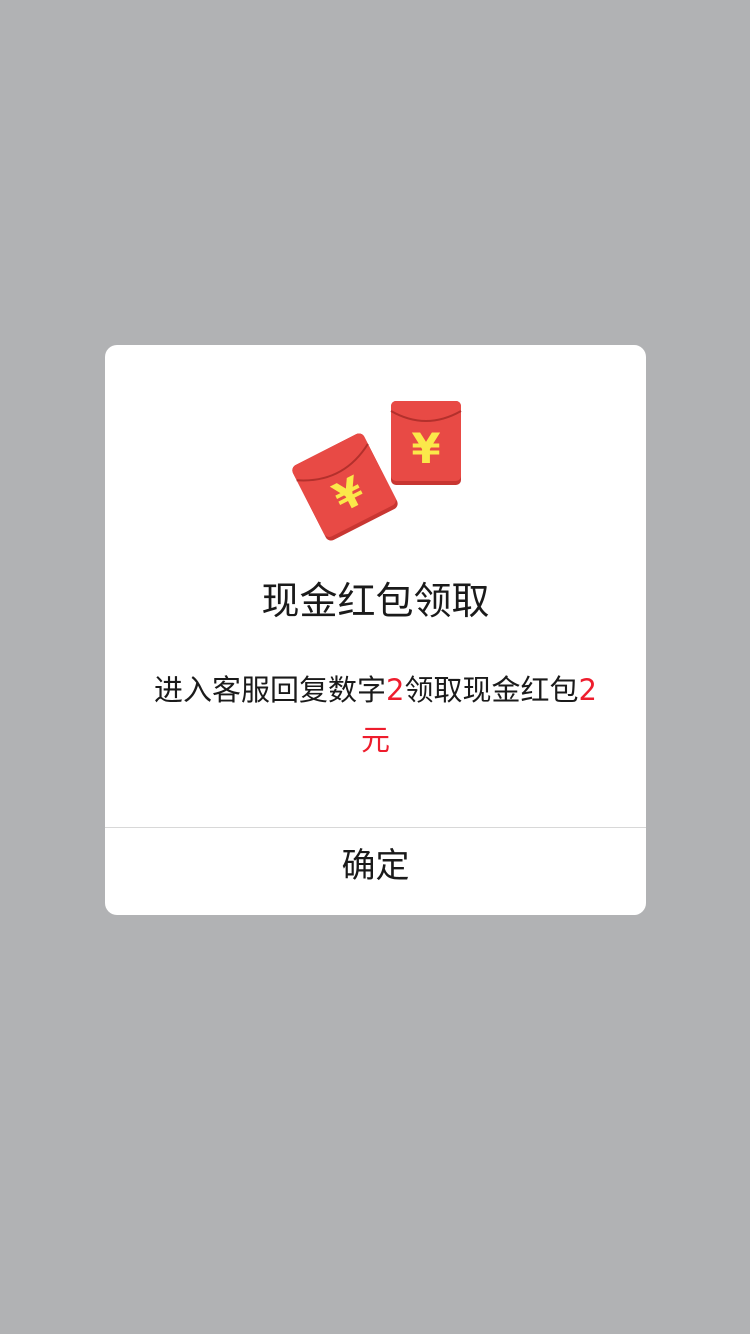  I want to click on message-text-2: 领取现金红包, so click(491, 690).